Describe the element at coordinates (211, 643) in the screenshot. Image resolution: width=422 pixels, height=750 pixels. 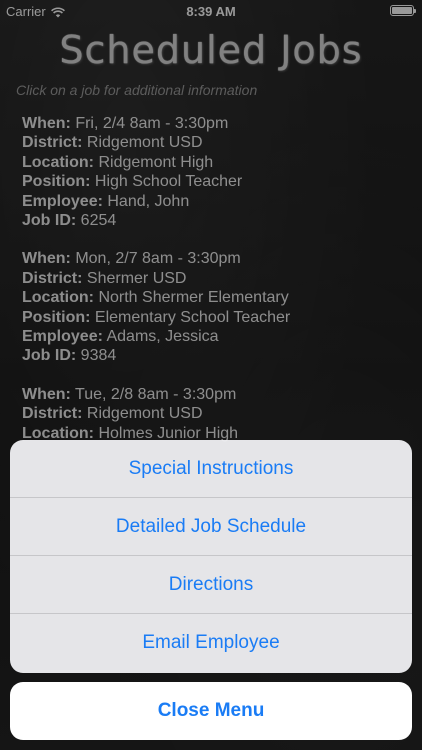
I see `email-employee-button: Email Employee` at that location.